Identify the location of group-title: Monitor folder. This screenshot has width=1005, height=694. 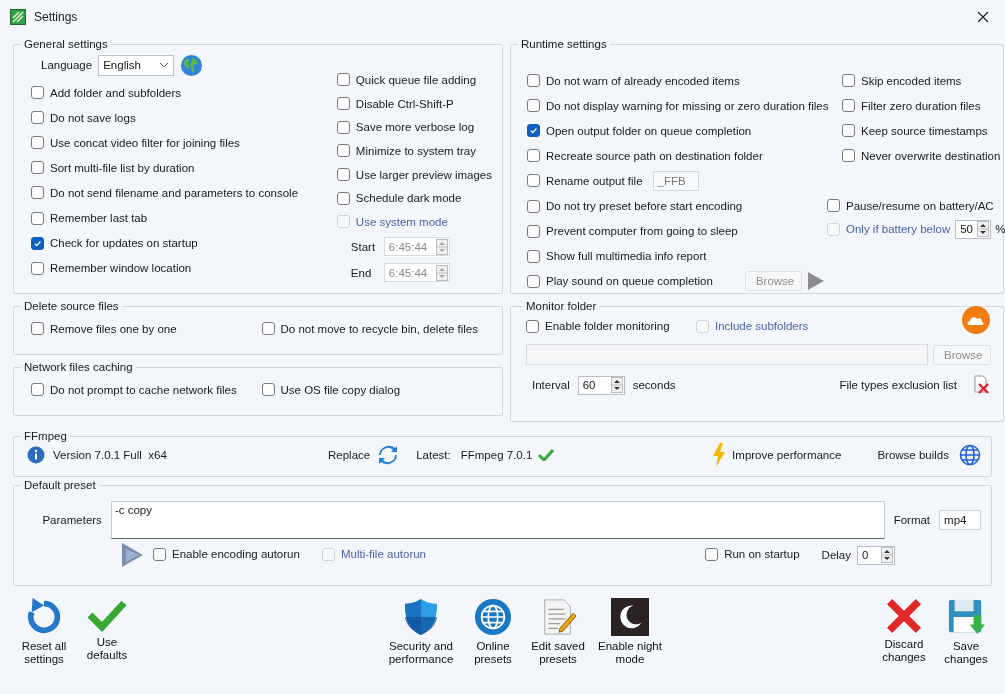
(561, 306).